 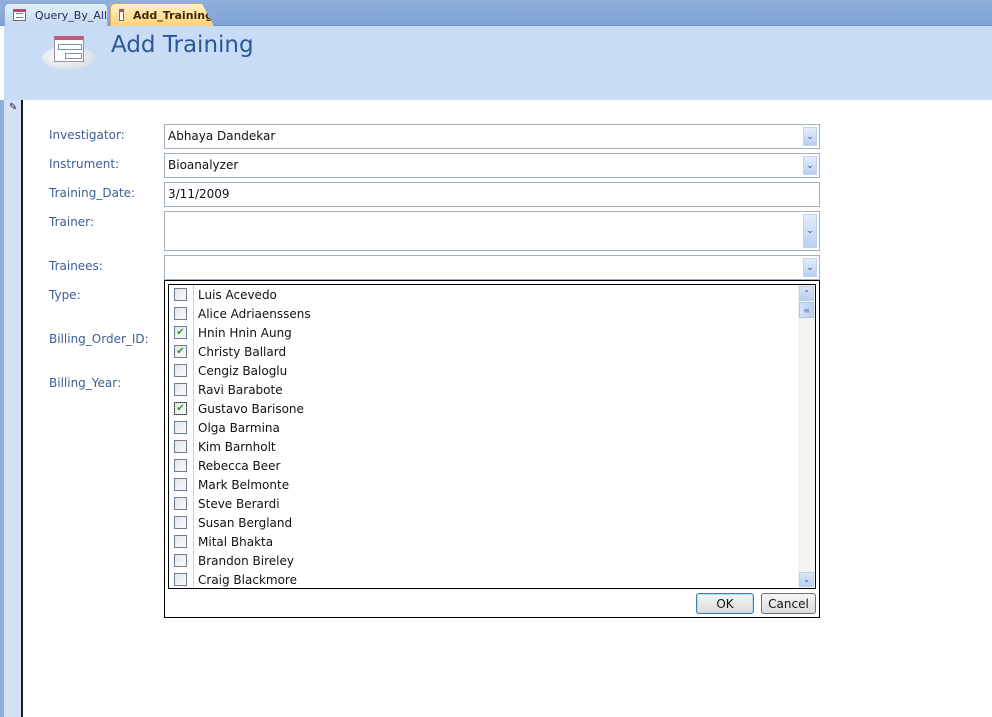 What do you see at coordinates (99, 339) in the screenshot?
I see `billing-order-id-label: Billing_Order_ID:` at bounding box center [99, 339].